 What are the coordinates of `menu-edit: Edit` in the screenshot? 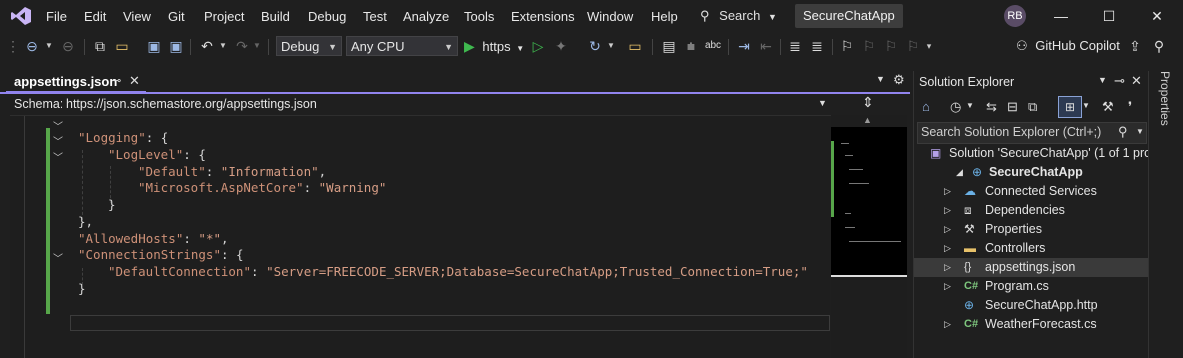 It's located at (95, 16).